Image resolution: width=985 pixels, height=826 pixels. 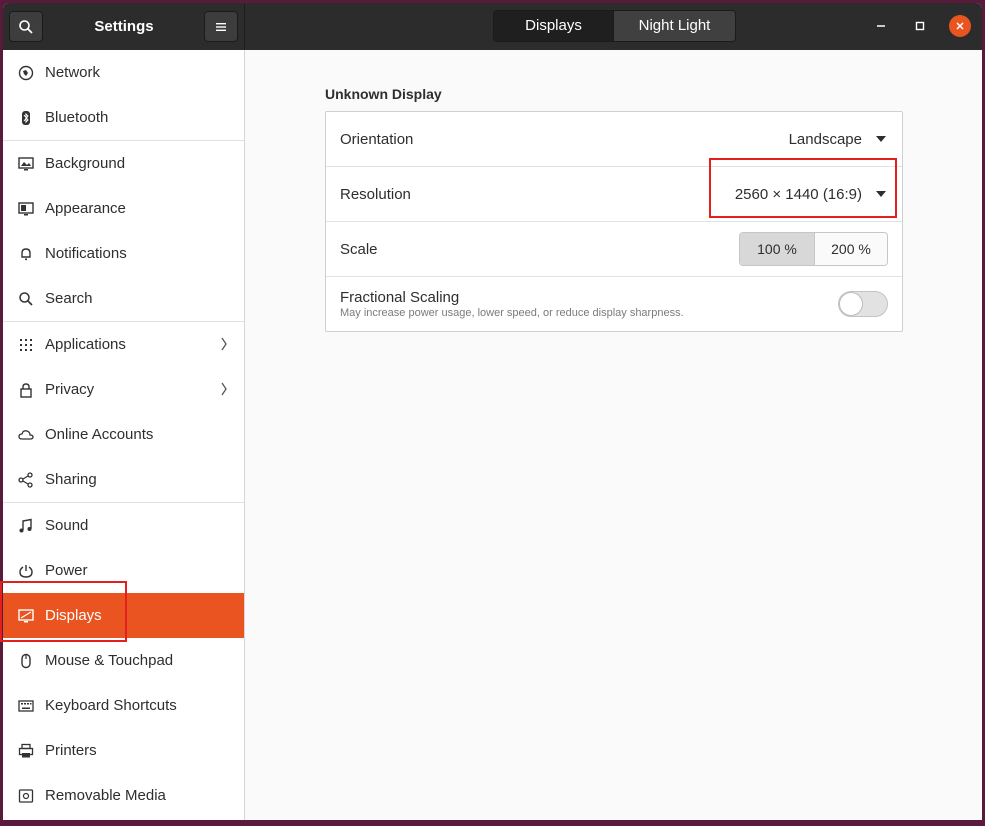 What do you see at coordinates (67, 525) in the screenshot?
I see `sidebar-item-label: Sound` at bounding box center [67, 525].